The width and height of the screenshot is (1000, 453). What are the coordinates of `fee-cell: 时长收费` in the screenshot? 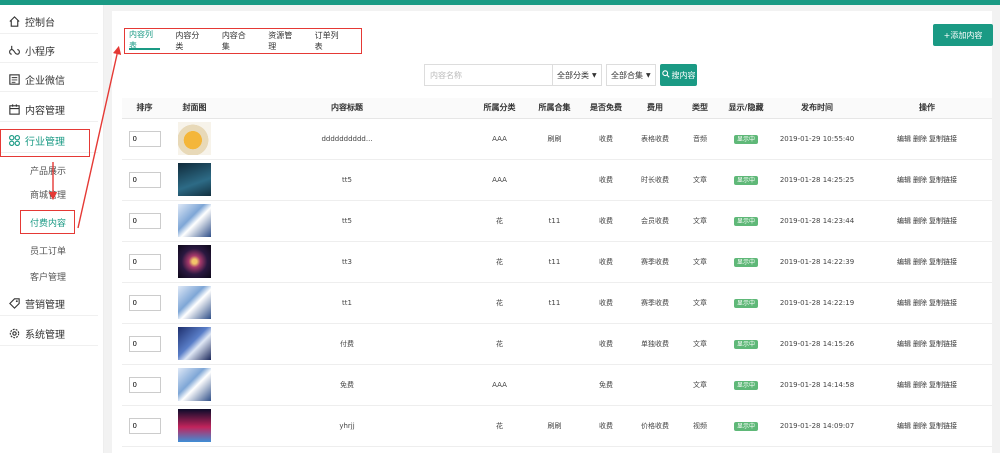 It's located at (655, 180).